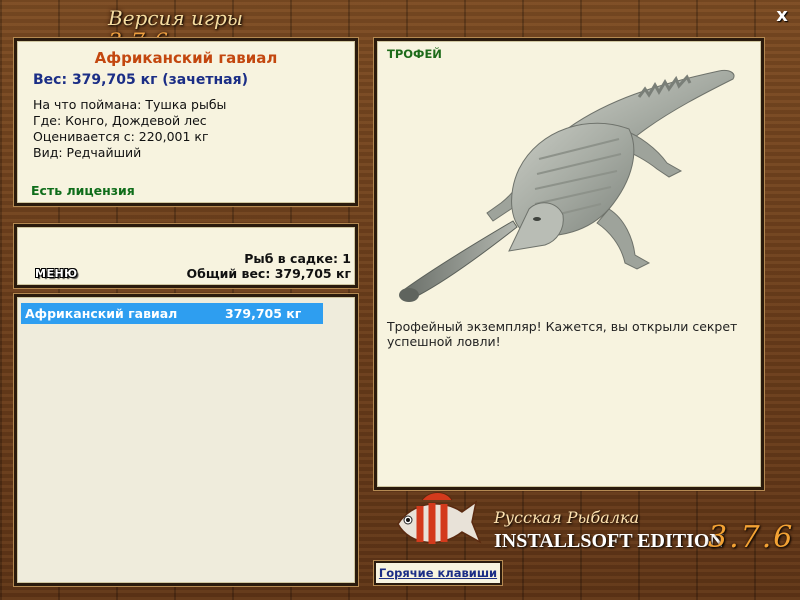  I want to click on close-button: x, so click(782, 16).